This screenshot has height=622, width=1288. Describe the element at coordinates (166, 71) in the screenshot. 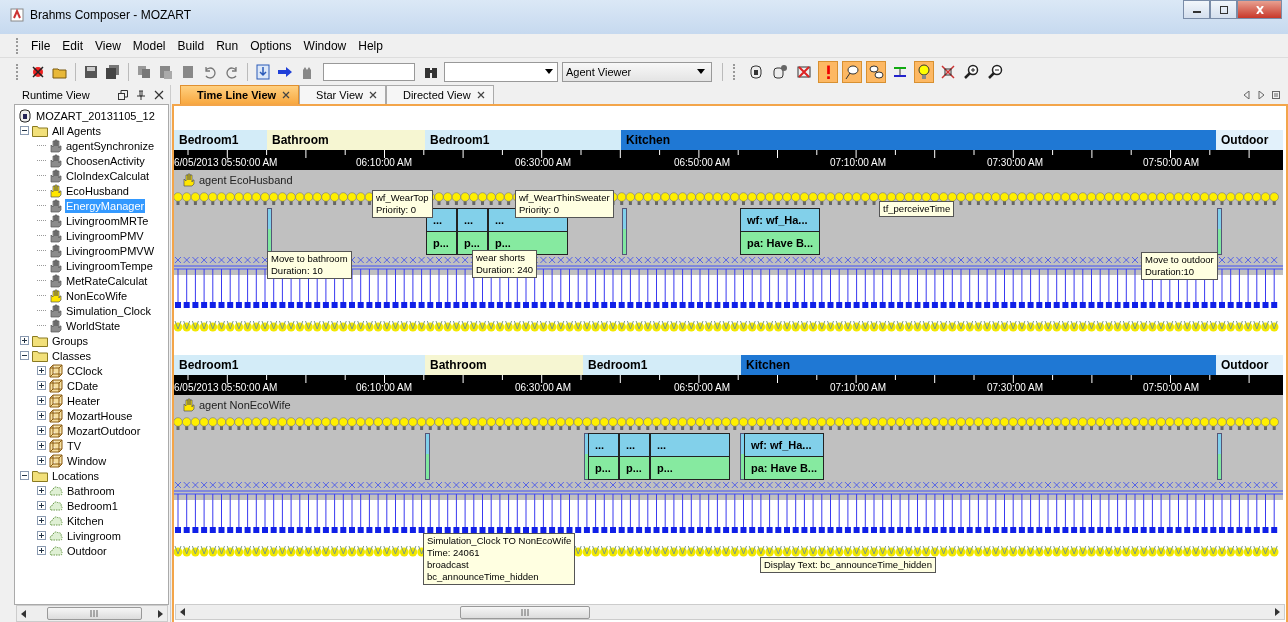

I see `paste-icon` at that location.